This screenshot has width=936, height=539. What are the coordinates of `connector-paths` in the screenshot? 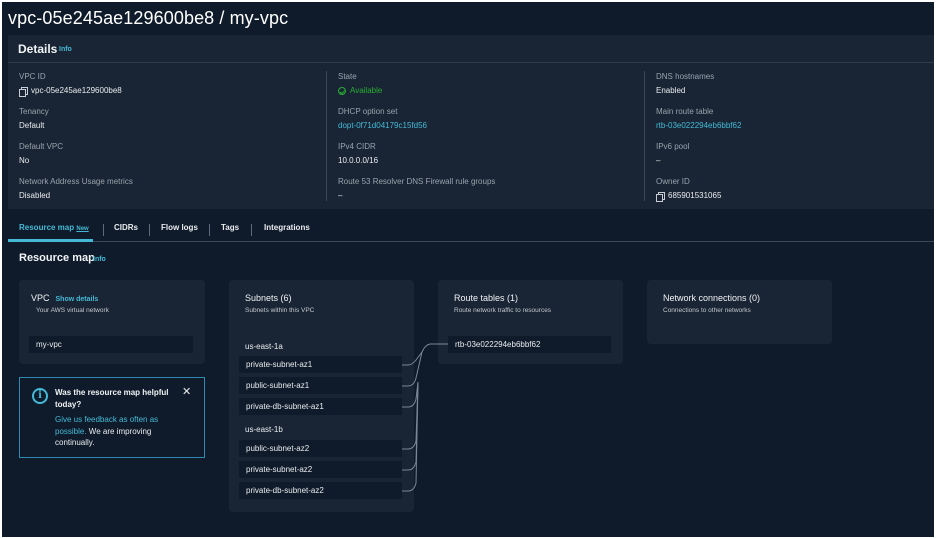 It's located at (425, 417).